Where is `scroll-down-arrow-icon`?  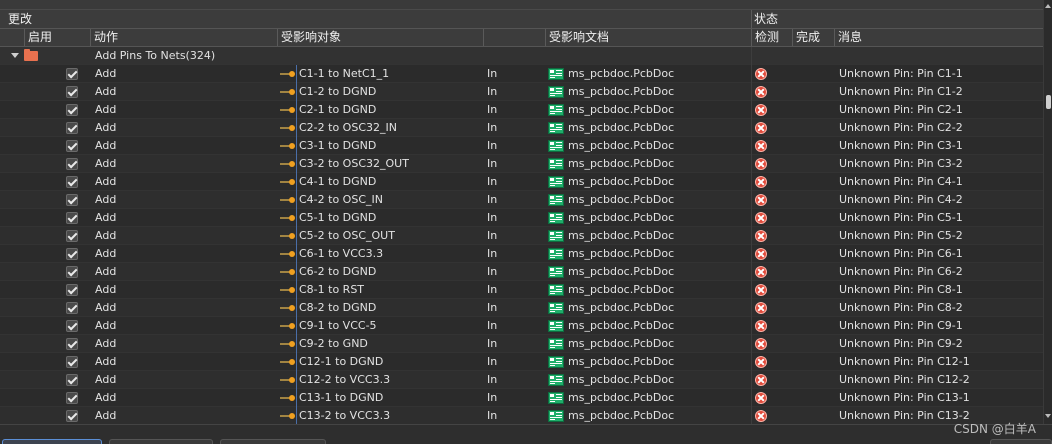 scroll-down-arrow-icon is located at coordinates (1048, 416).